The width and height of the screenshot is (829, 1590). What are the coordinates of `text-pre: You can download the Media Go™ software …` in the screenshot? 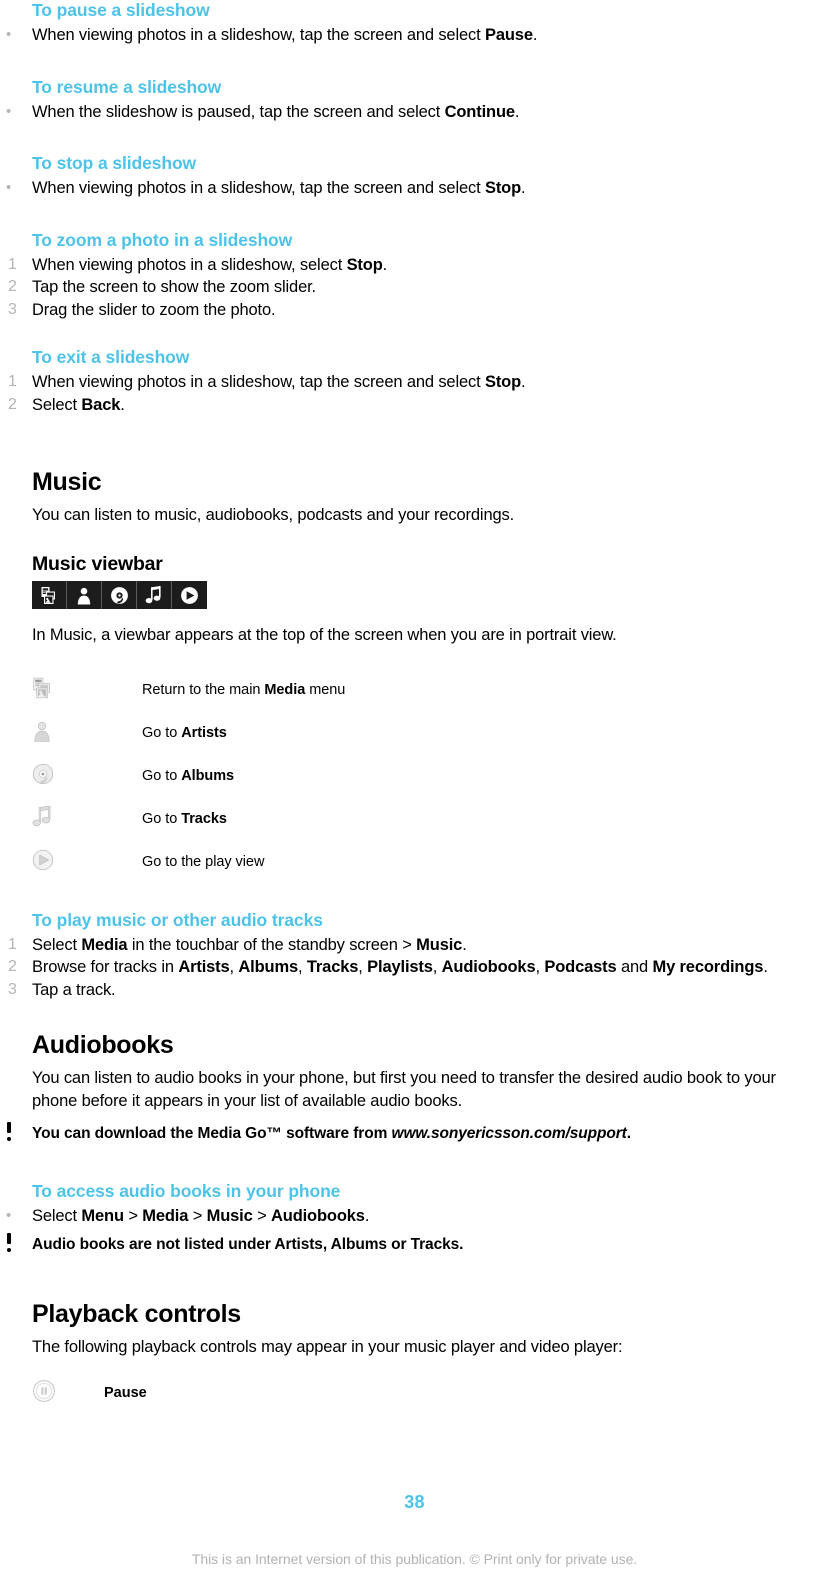 It's located at (212, 1133).